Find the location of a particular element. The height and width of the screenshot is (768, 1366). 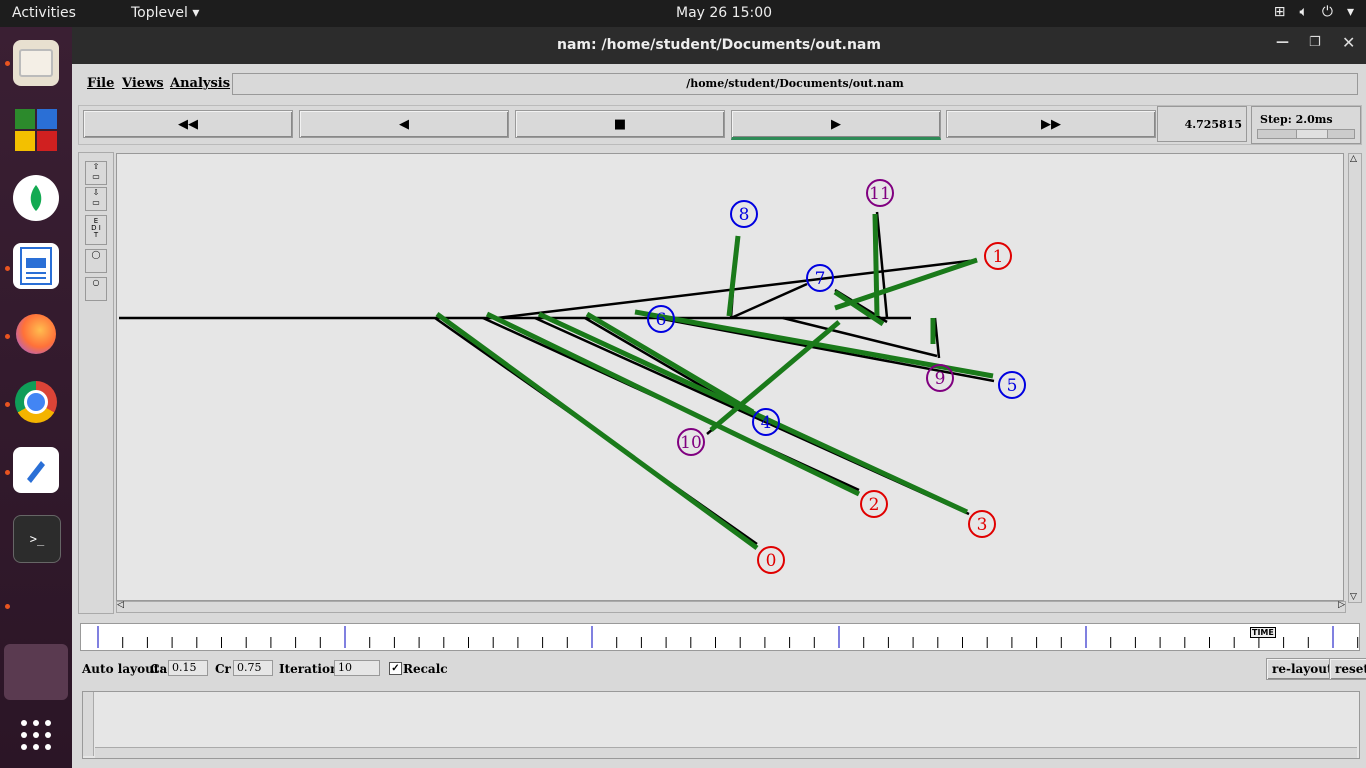

network-node: 8 is located at coordinates (744, 214).